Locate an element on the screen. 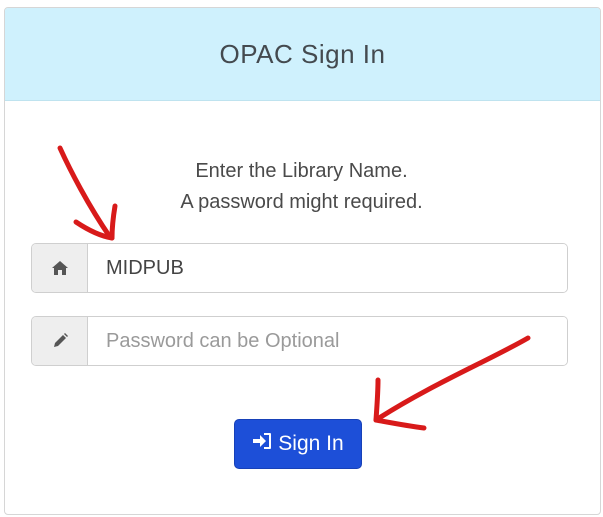  password-group is located at coordinates (299, 341).